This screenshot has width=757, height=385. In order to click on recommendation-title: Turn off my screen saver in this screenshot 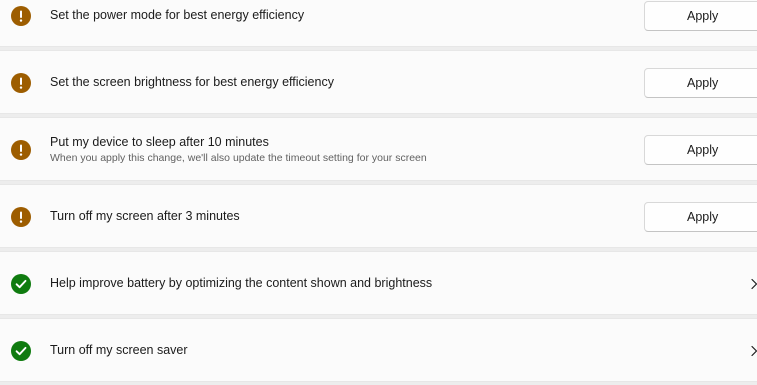, I will do `click(119, 350)`.